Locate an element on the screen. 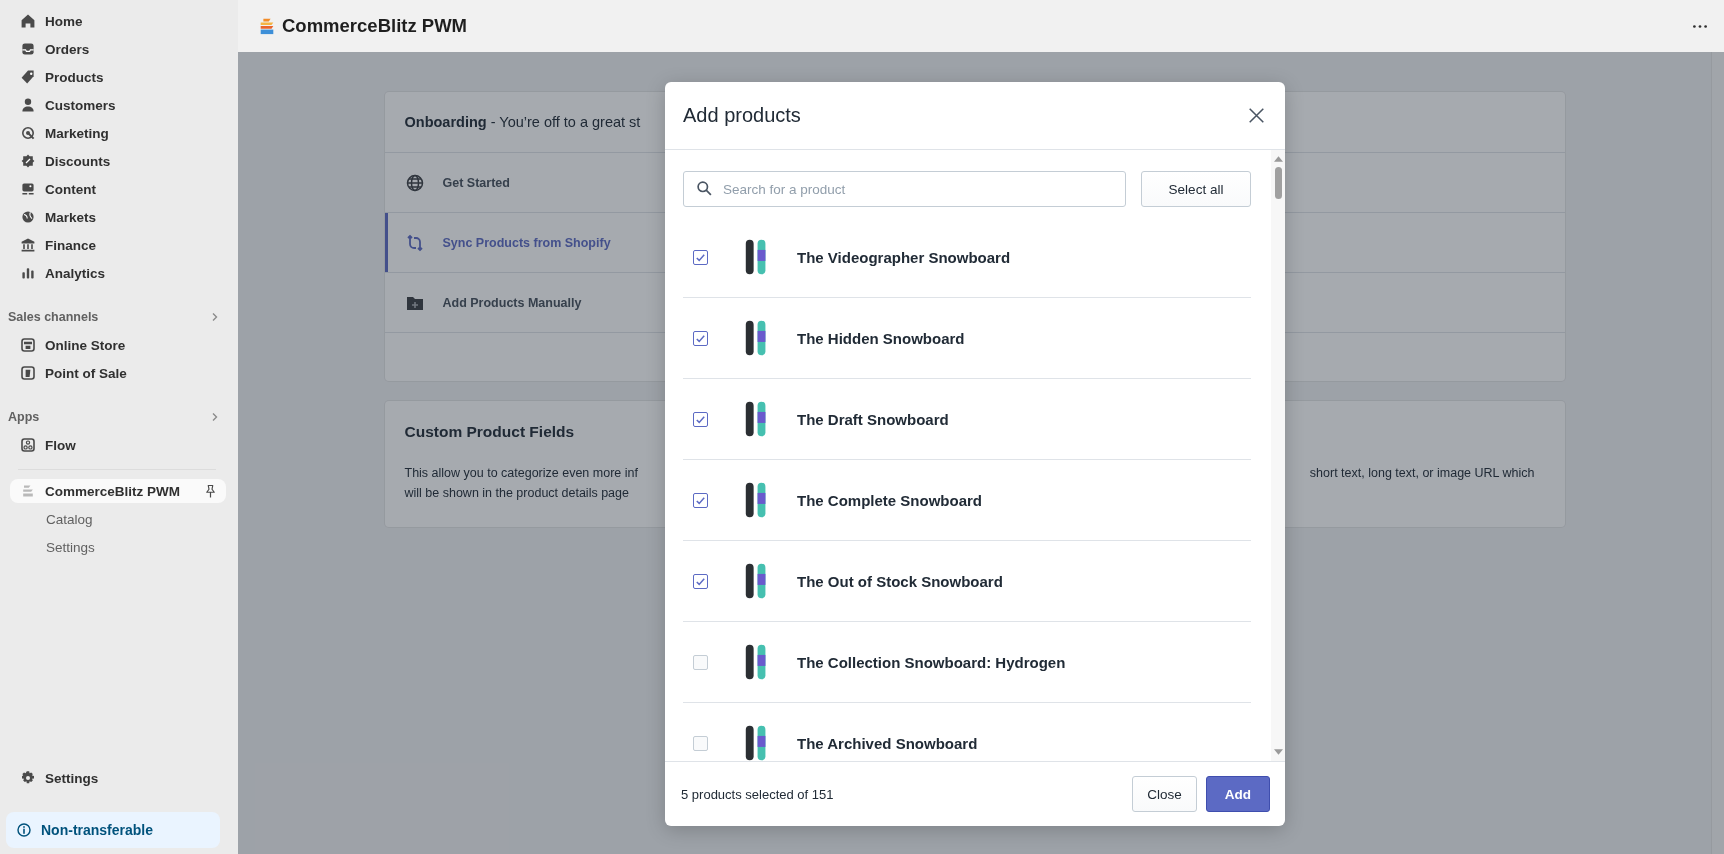 The height and width of the screenshot is (854, 1724). image-icon is located at coordinates (28, 189).